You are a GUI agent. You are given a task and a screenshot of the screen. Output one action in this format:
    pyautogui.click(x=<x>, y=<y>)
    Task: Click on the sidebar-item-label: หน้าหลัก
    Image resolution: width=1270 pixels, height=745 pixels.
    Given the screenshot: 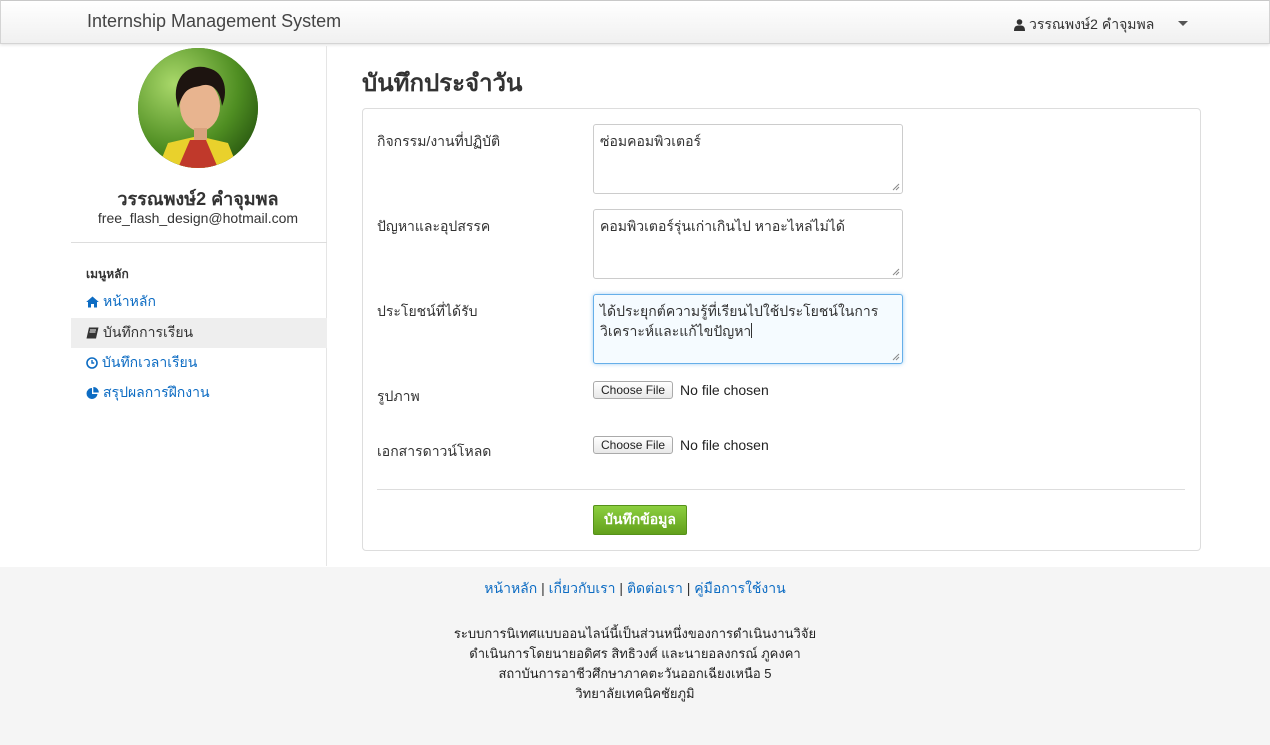 What is the action you would take?
    pyautogui.click(x=129, y=301)
    